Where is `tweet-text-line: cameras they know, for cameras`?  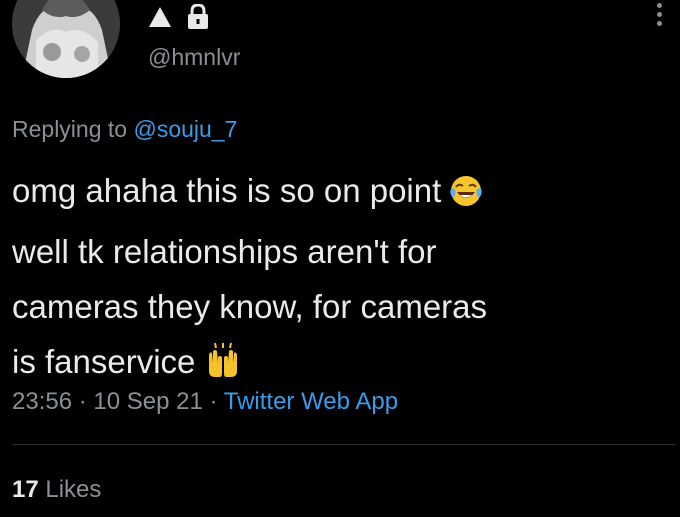
tweet-text-line: cameras they know, for cameras is located at coordinates (250, 306).